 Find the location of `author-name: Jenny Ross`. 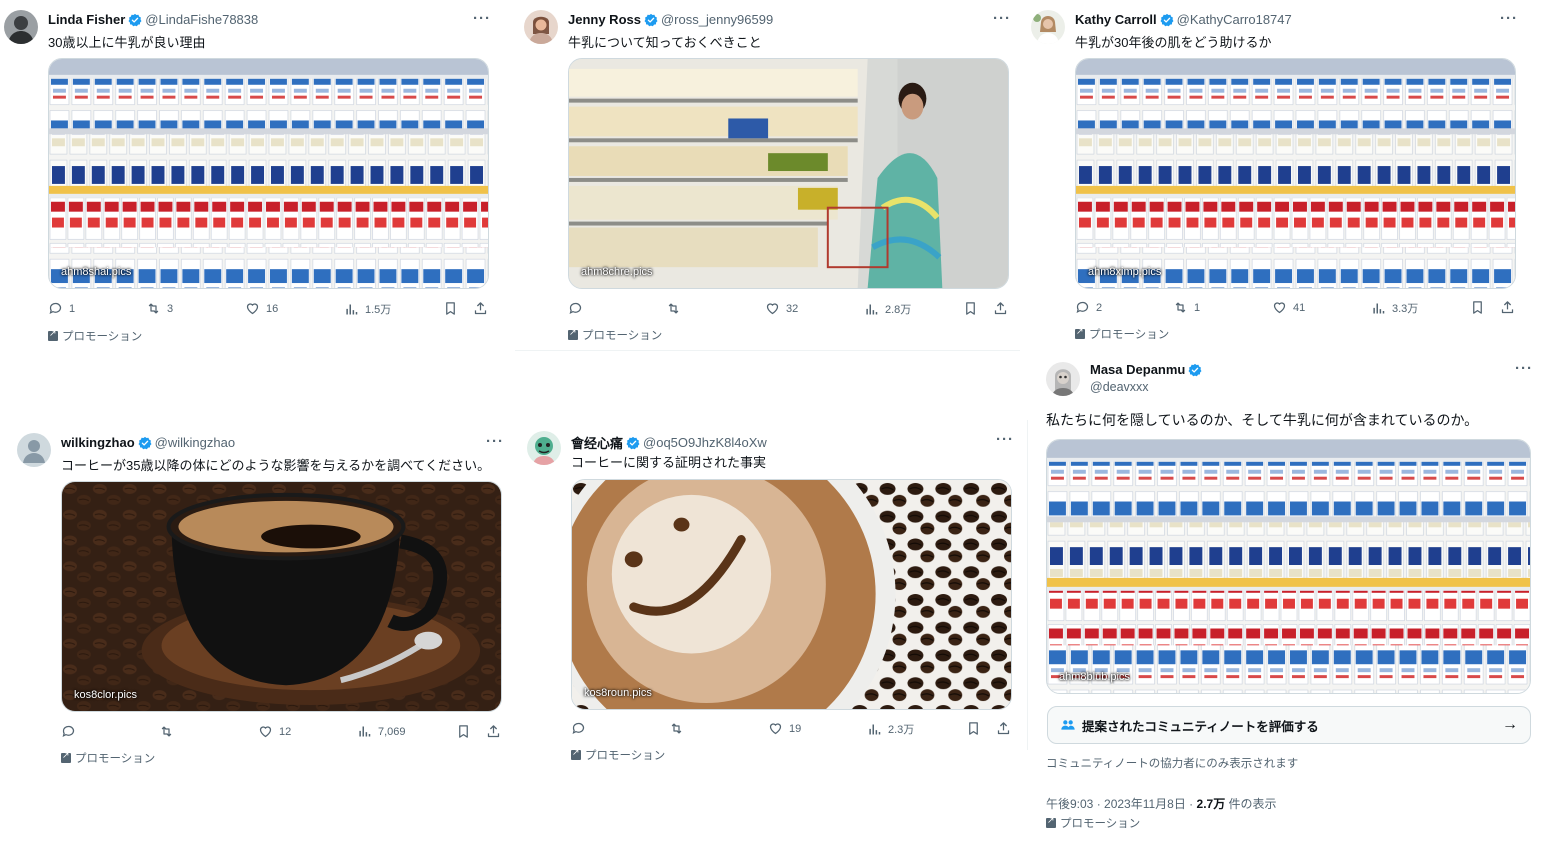

author-name: Jenny Ross is located at coordinates (604, 19).